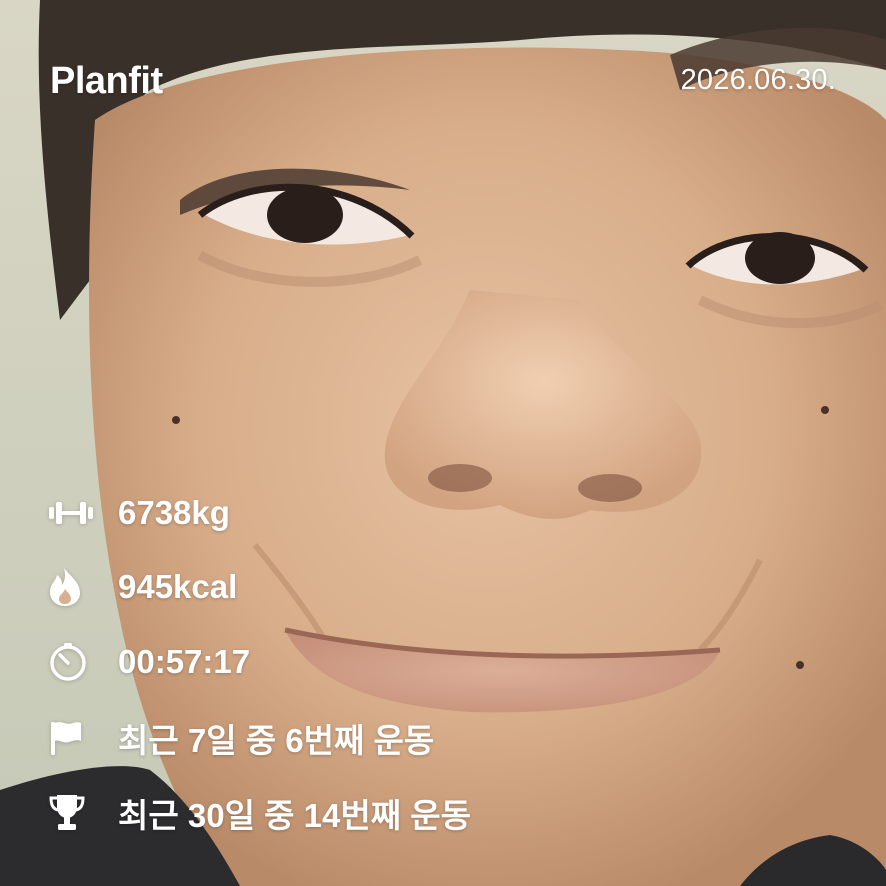 The height and width of the screenshot is (886, 886). What do you see at coordinates (178, 586) in the screenshot?
I see `stat-value: 945kcal` at bounding box center [178, 586].